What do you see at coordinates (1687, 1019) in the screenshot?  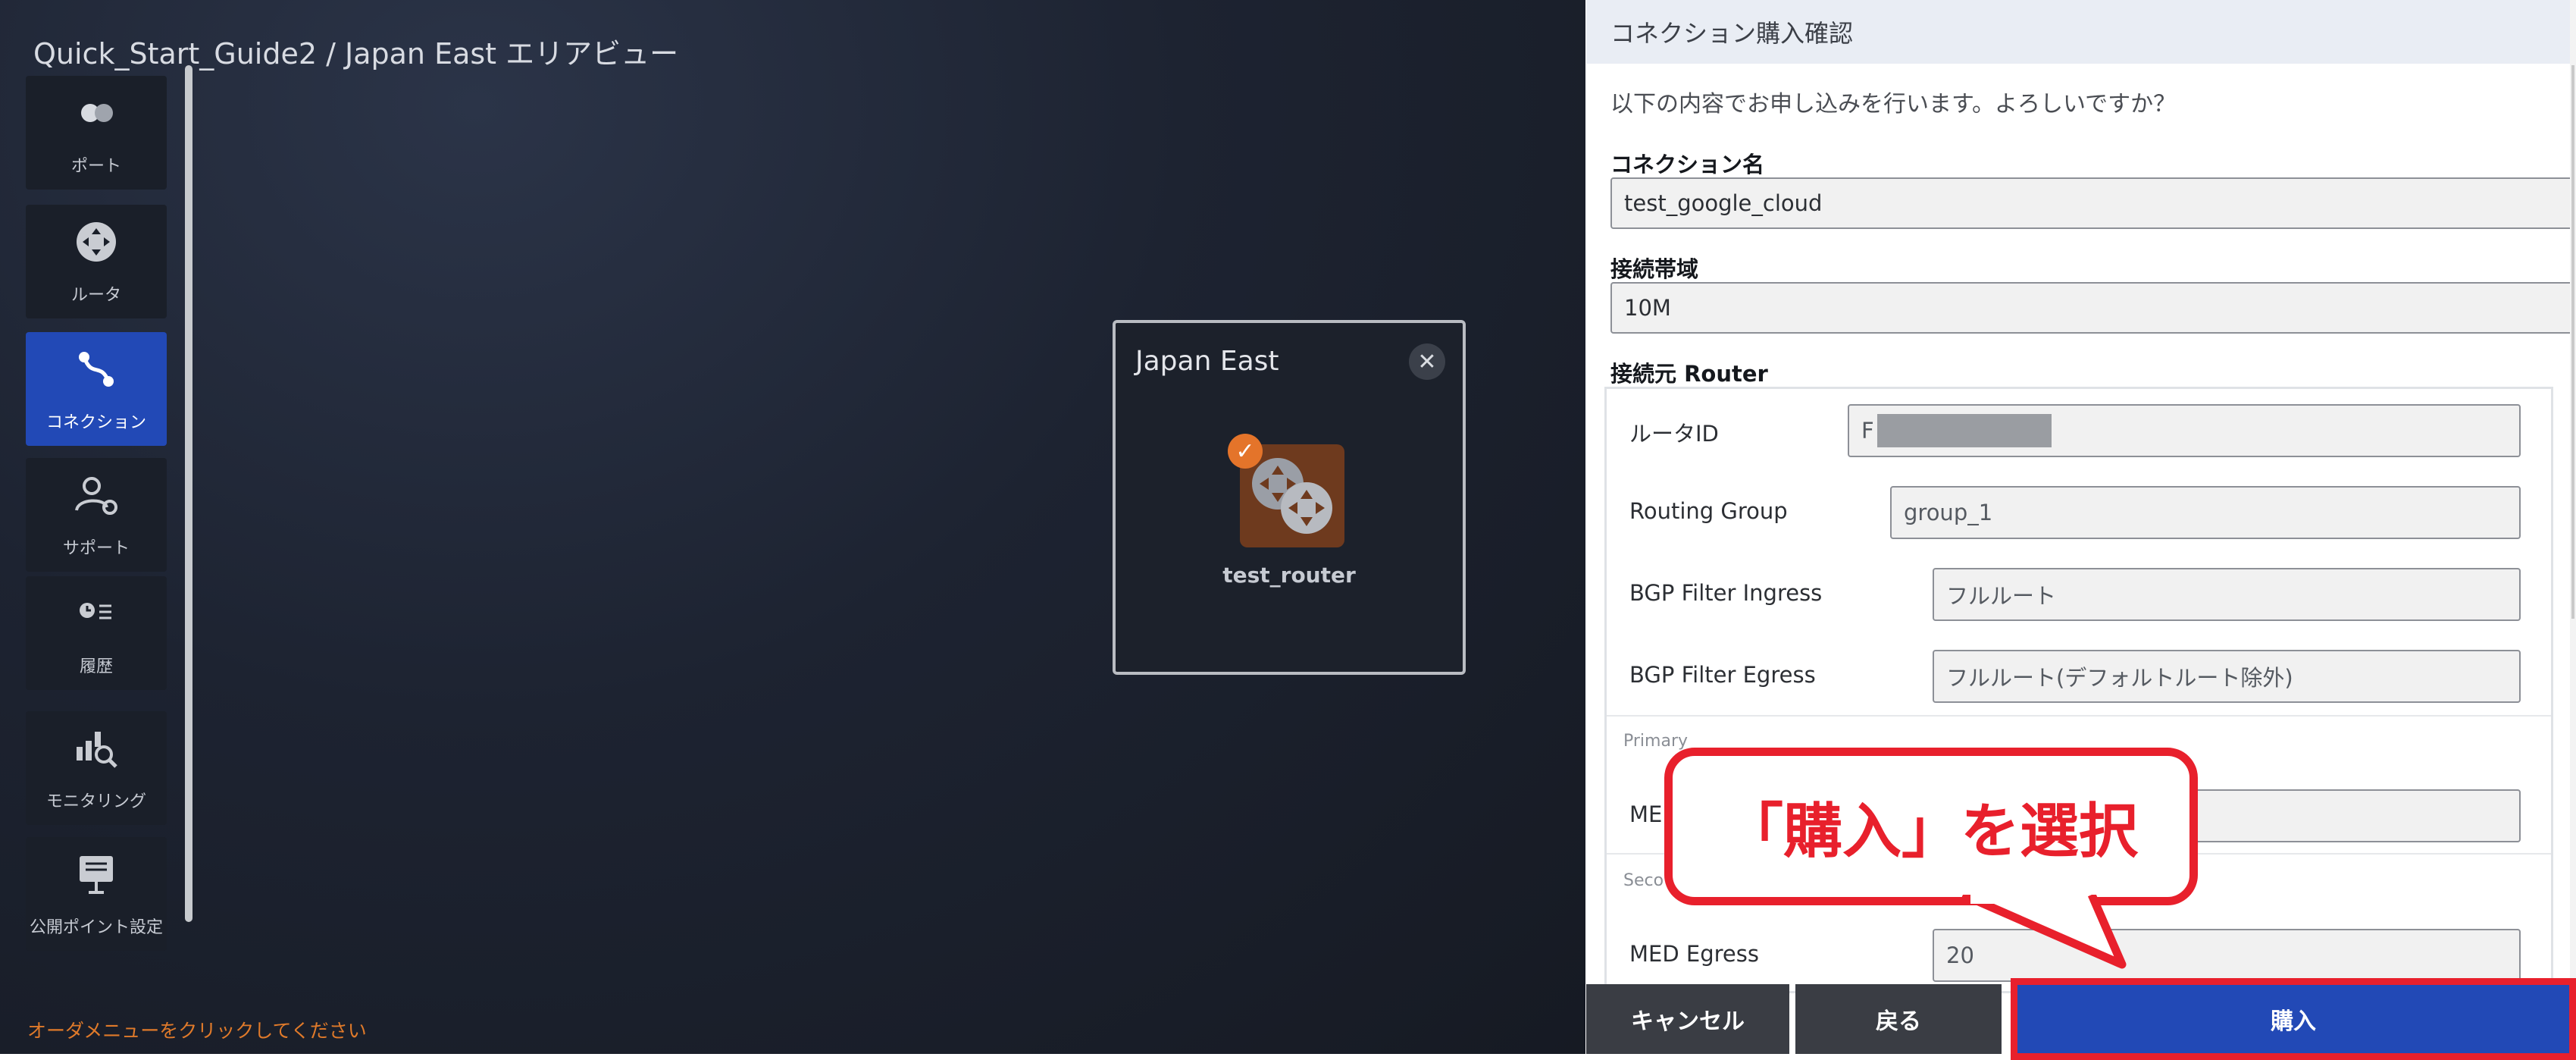 I see `cancel-button: キャンセル` at bounding box center [1687, 1019].